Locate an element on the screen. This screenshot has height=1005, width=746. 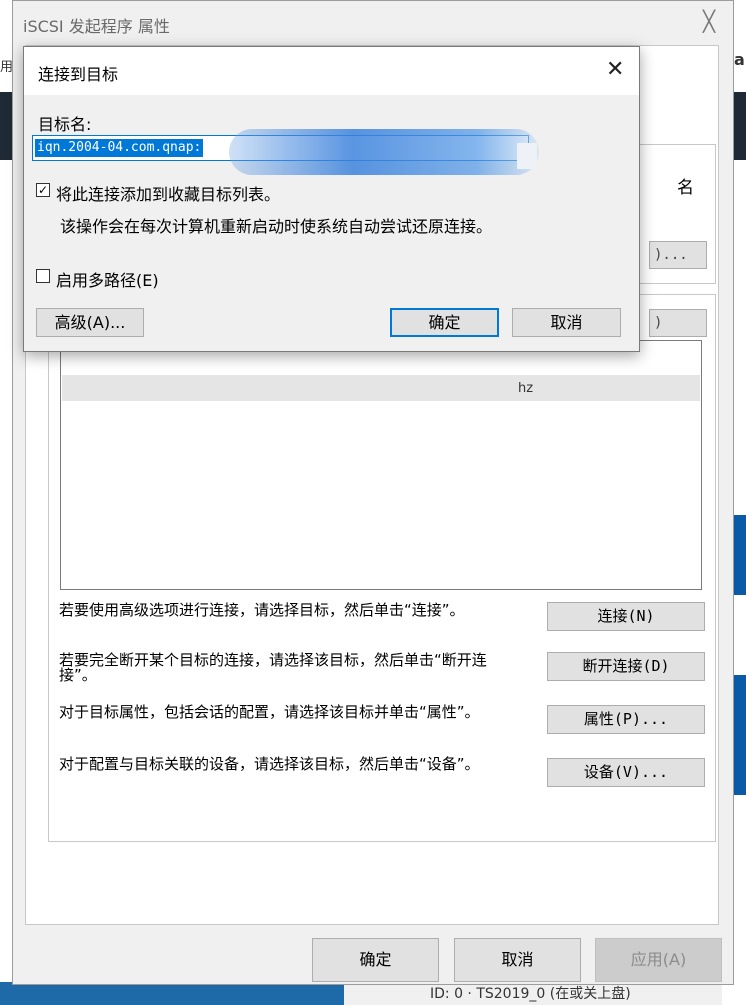
redaction-blur is located at coordinates (384, 152).